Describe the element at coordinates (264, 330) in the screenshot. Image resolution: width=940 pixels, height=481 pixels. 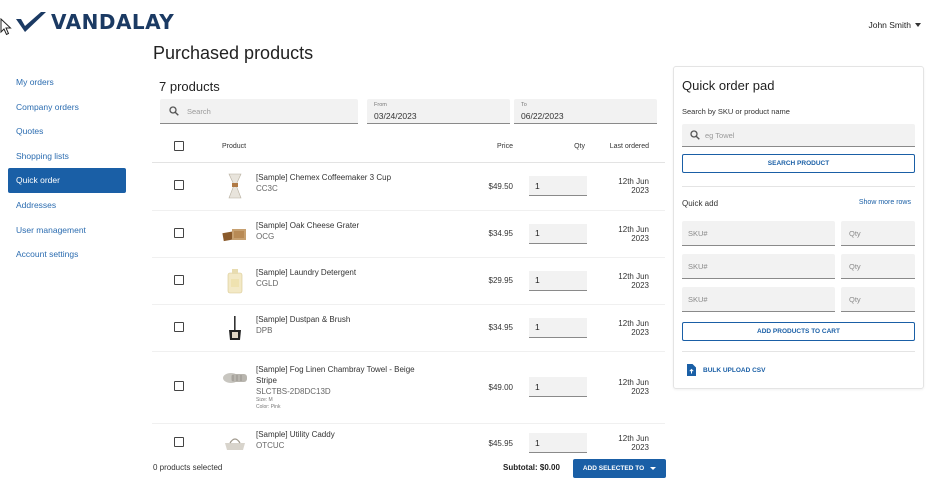
I see `product-sku: DPB` at that location.